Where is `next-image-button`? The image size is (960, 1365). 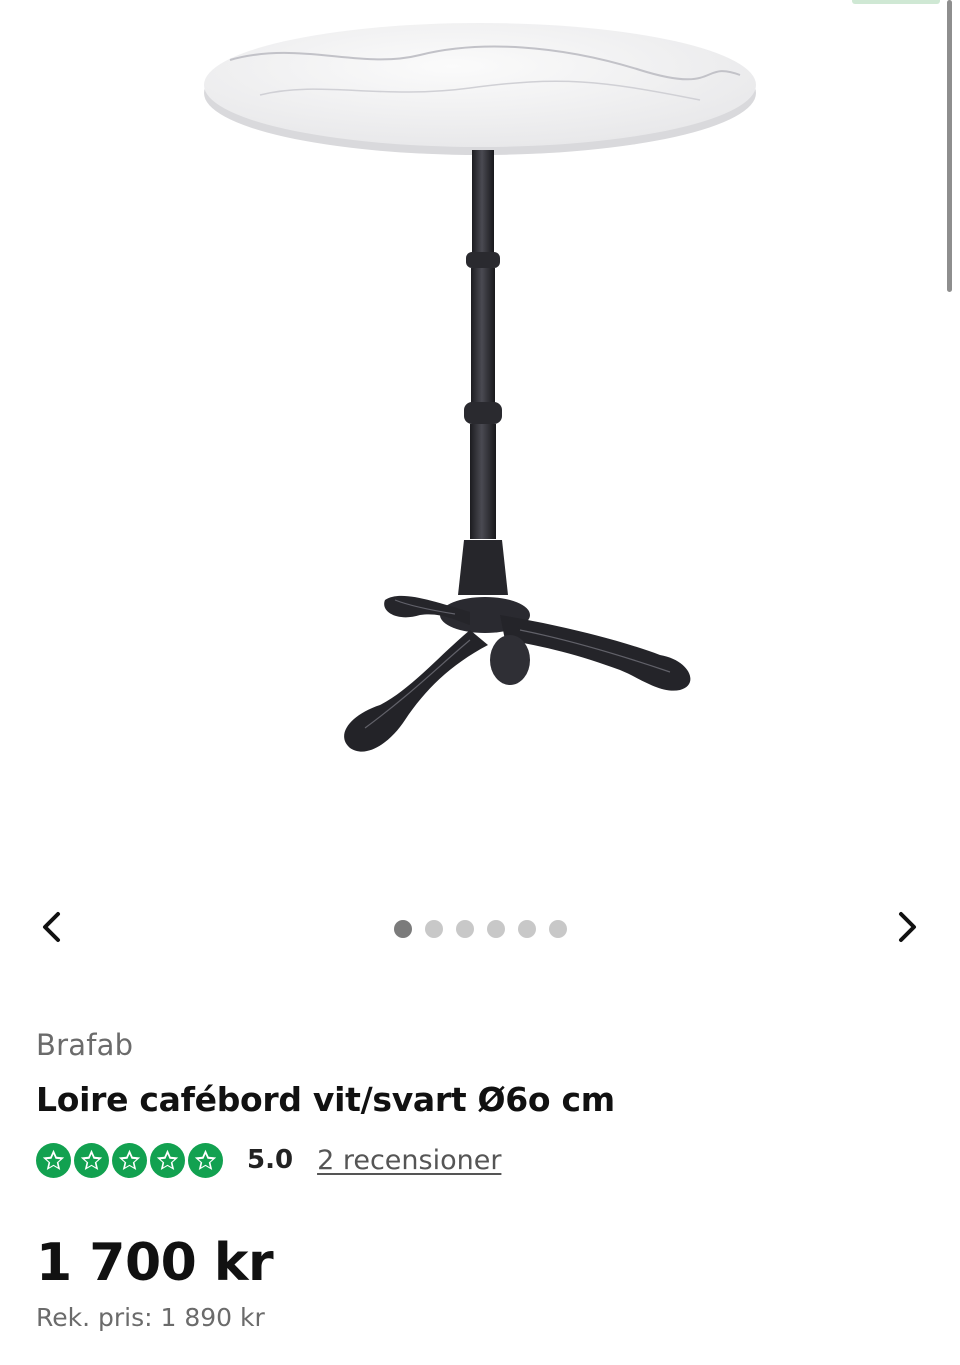 next-image-button is located at coordinates (908, 927).